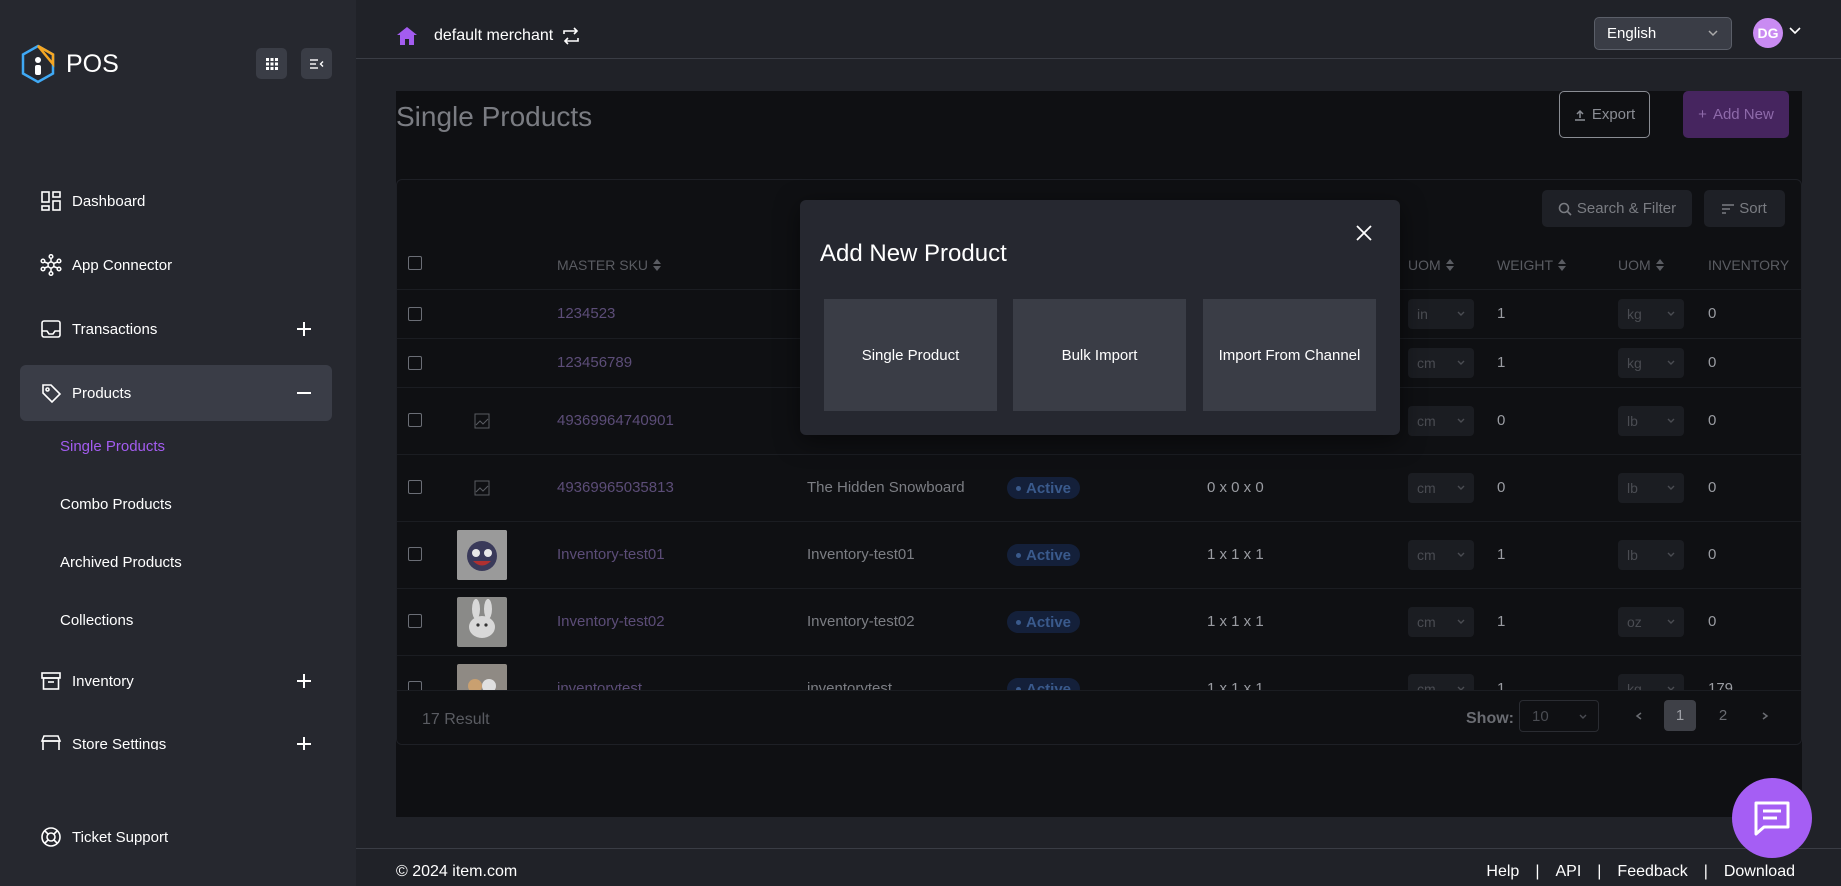  I want to click on collapse-sidebar-button, so click(316, 63).